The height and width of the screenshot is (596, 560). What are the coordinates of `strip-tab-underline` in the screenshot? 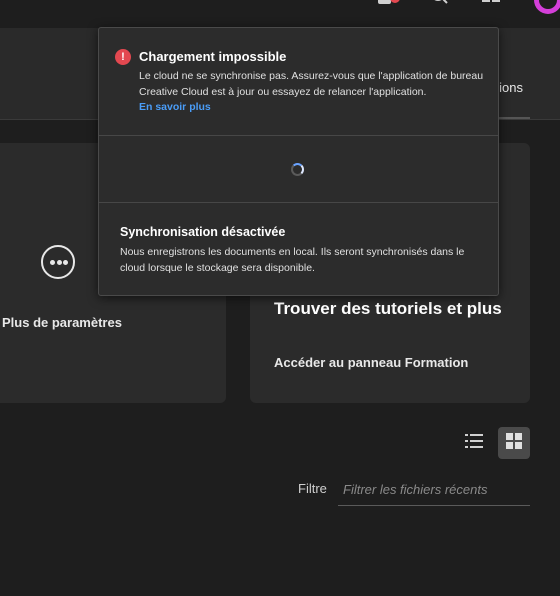 It's located at (513, 118).